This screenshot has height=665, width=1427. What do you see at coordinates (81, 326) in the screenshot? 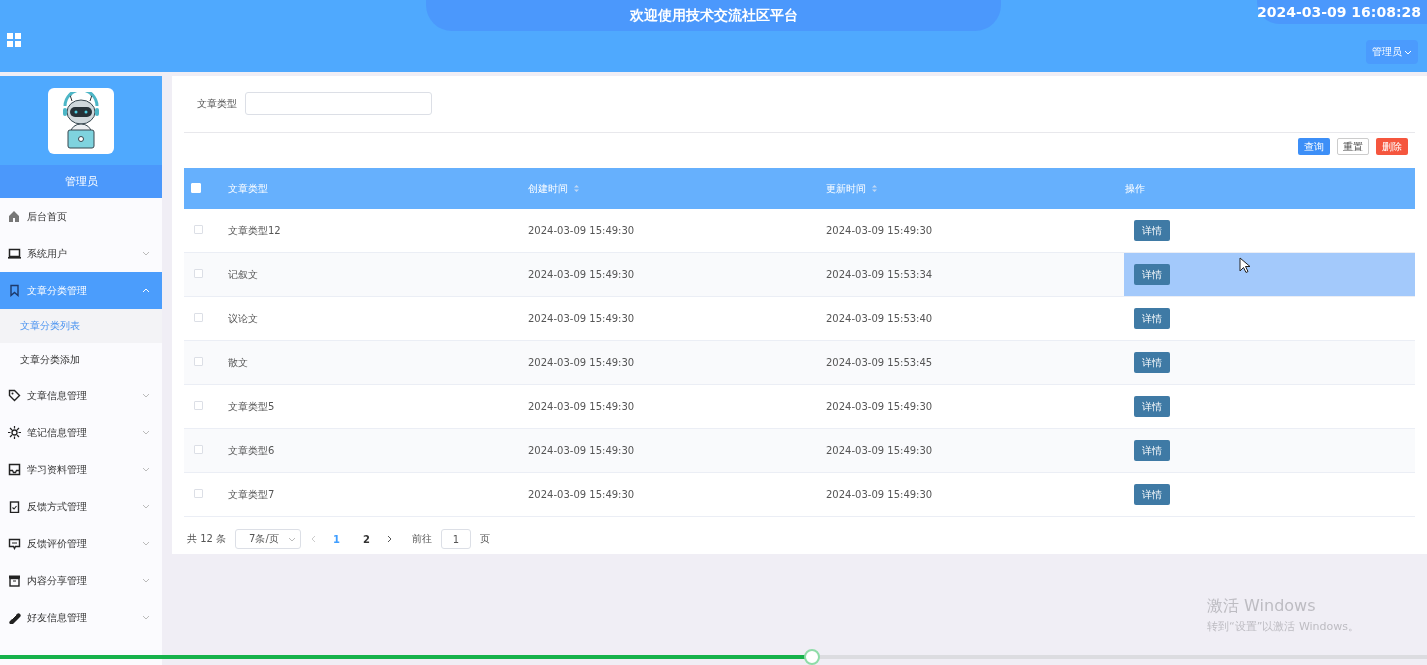
I see `submenu-item: 文章分类列表` at bounding box center [81, 326].